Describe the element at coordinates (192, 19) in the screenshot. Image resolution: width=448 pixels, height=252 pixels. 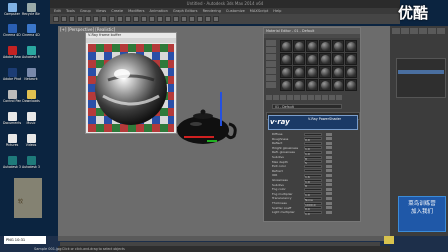
I see `material-editor-icon` at that location.